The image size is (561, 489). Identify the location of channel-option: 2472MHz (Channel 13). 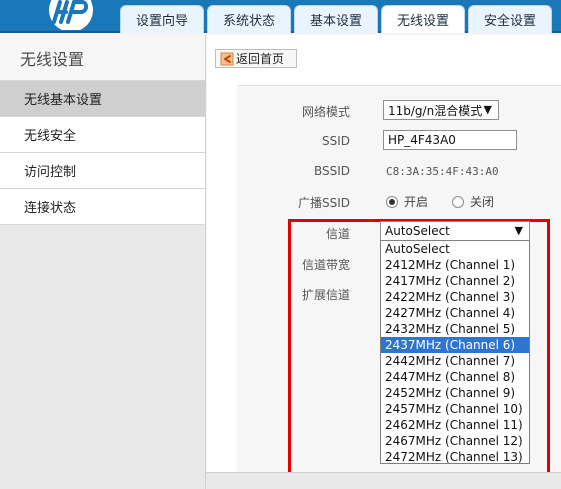
(455, 457).